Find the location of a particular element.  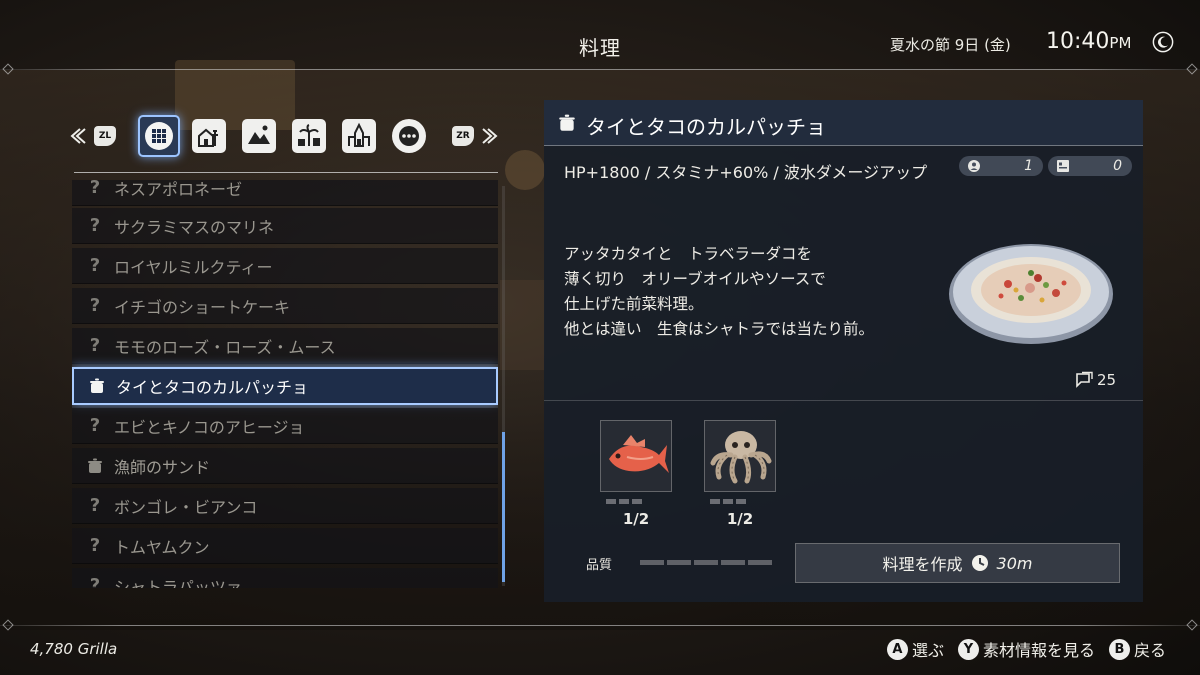

hint-select: 選ぶ is located at coordinates (927, 650).